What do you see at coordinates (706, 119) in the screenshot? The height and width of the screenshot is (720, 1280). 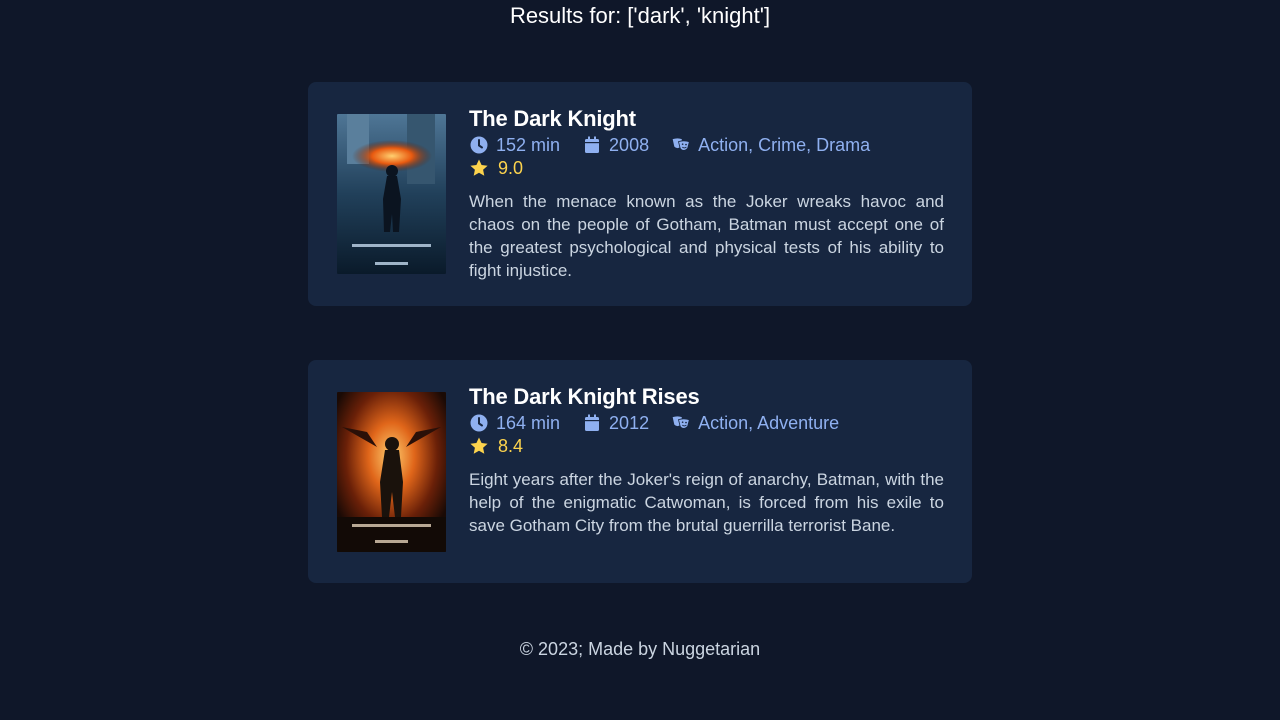 I see `movie-title: The Dark Knight` at bounding box center [706, 119].